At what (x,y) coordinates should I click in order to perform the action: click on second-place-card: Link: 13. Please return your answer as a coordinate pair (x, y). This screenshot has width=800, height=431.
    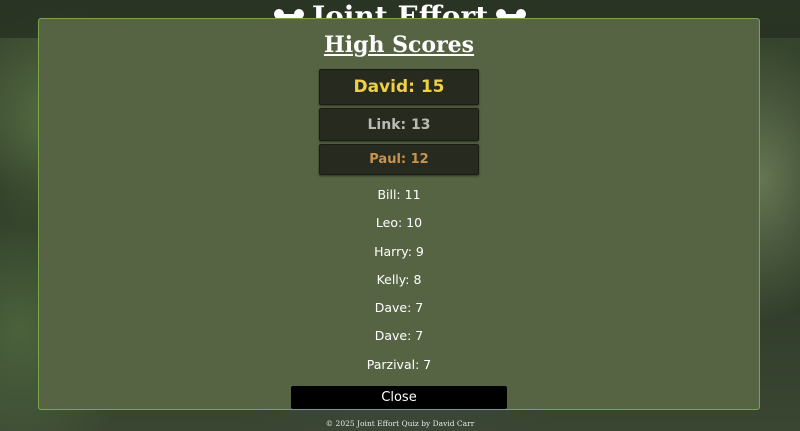
    Looking at the image, I should click on (399, 124).